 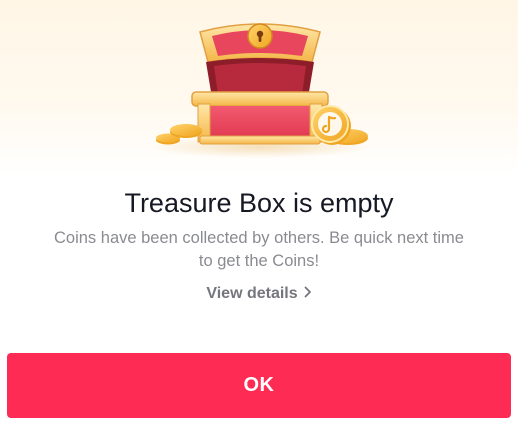 What do you see at coordinates (259, 385) in the screenshot?
I see `ok-button: OK` at bounding box center [259, 385].